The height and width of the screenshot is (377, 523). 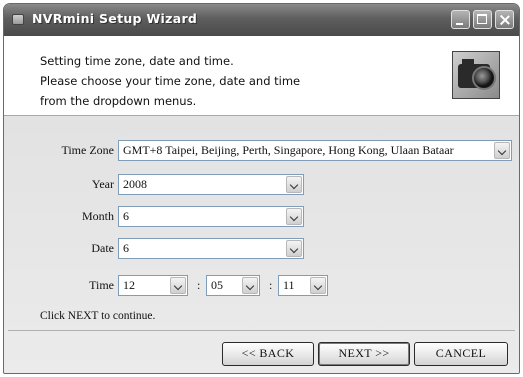 What do you see at coordinates (261, 286) in the screenshot?
I see `time-row: Time 12 : 05 : 11` at bounding box center [261, 286].